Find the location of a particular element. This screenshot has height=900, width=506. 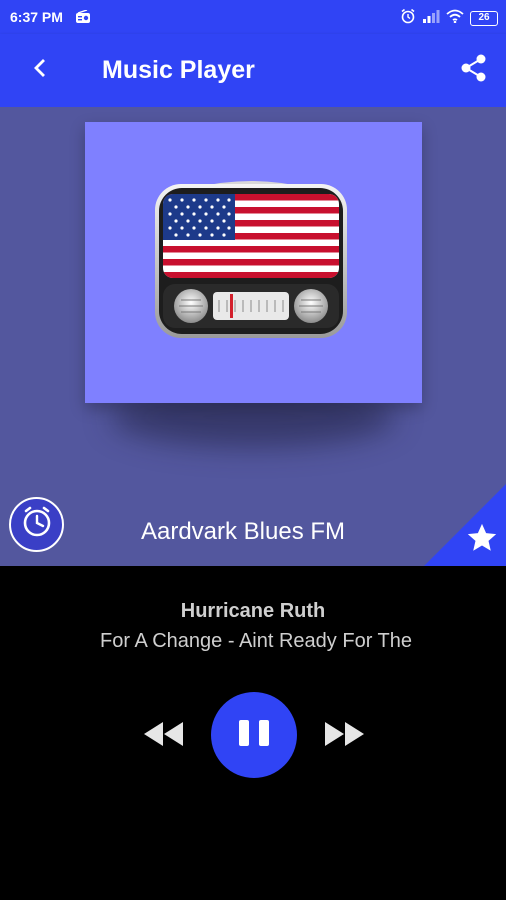

back-button is located at coordinates (40, 70).